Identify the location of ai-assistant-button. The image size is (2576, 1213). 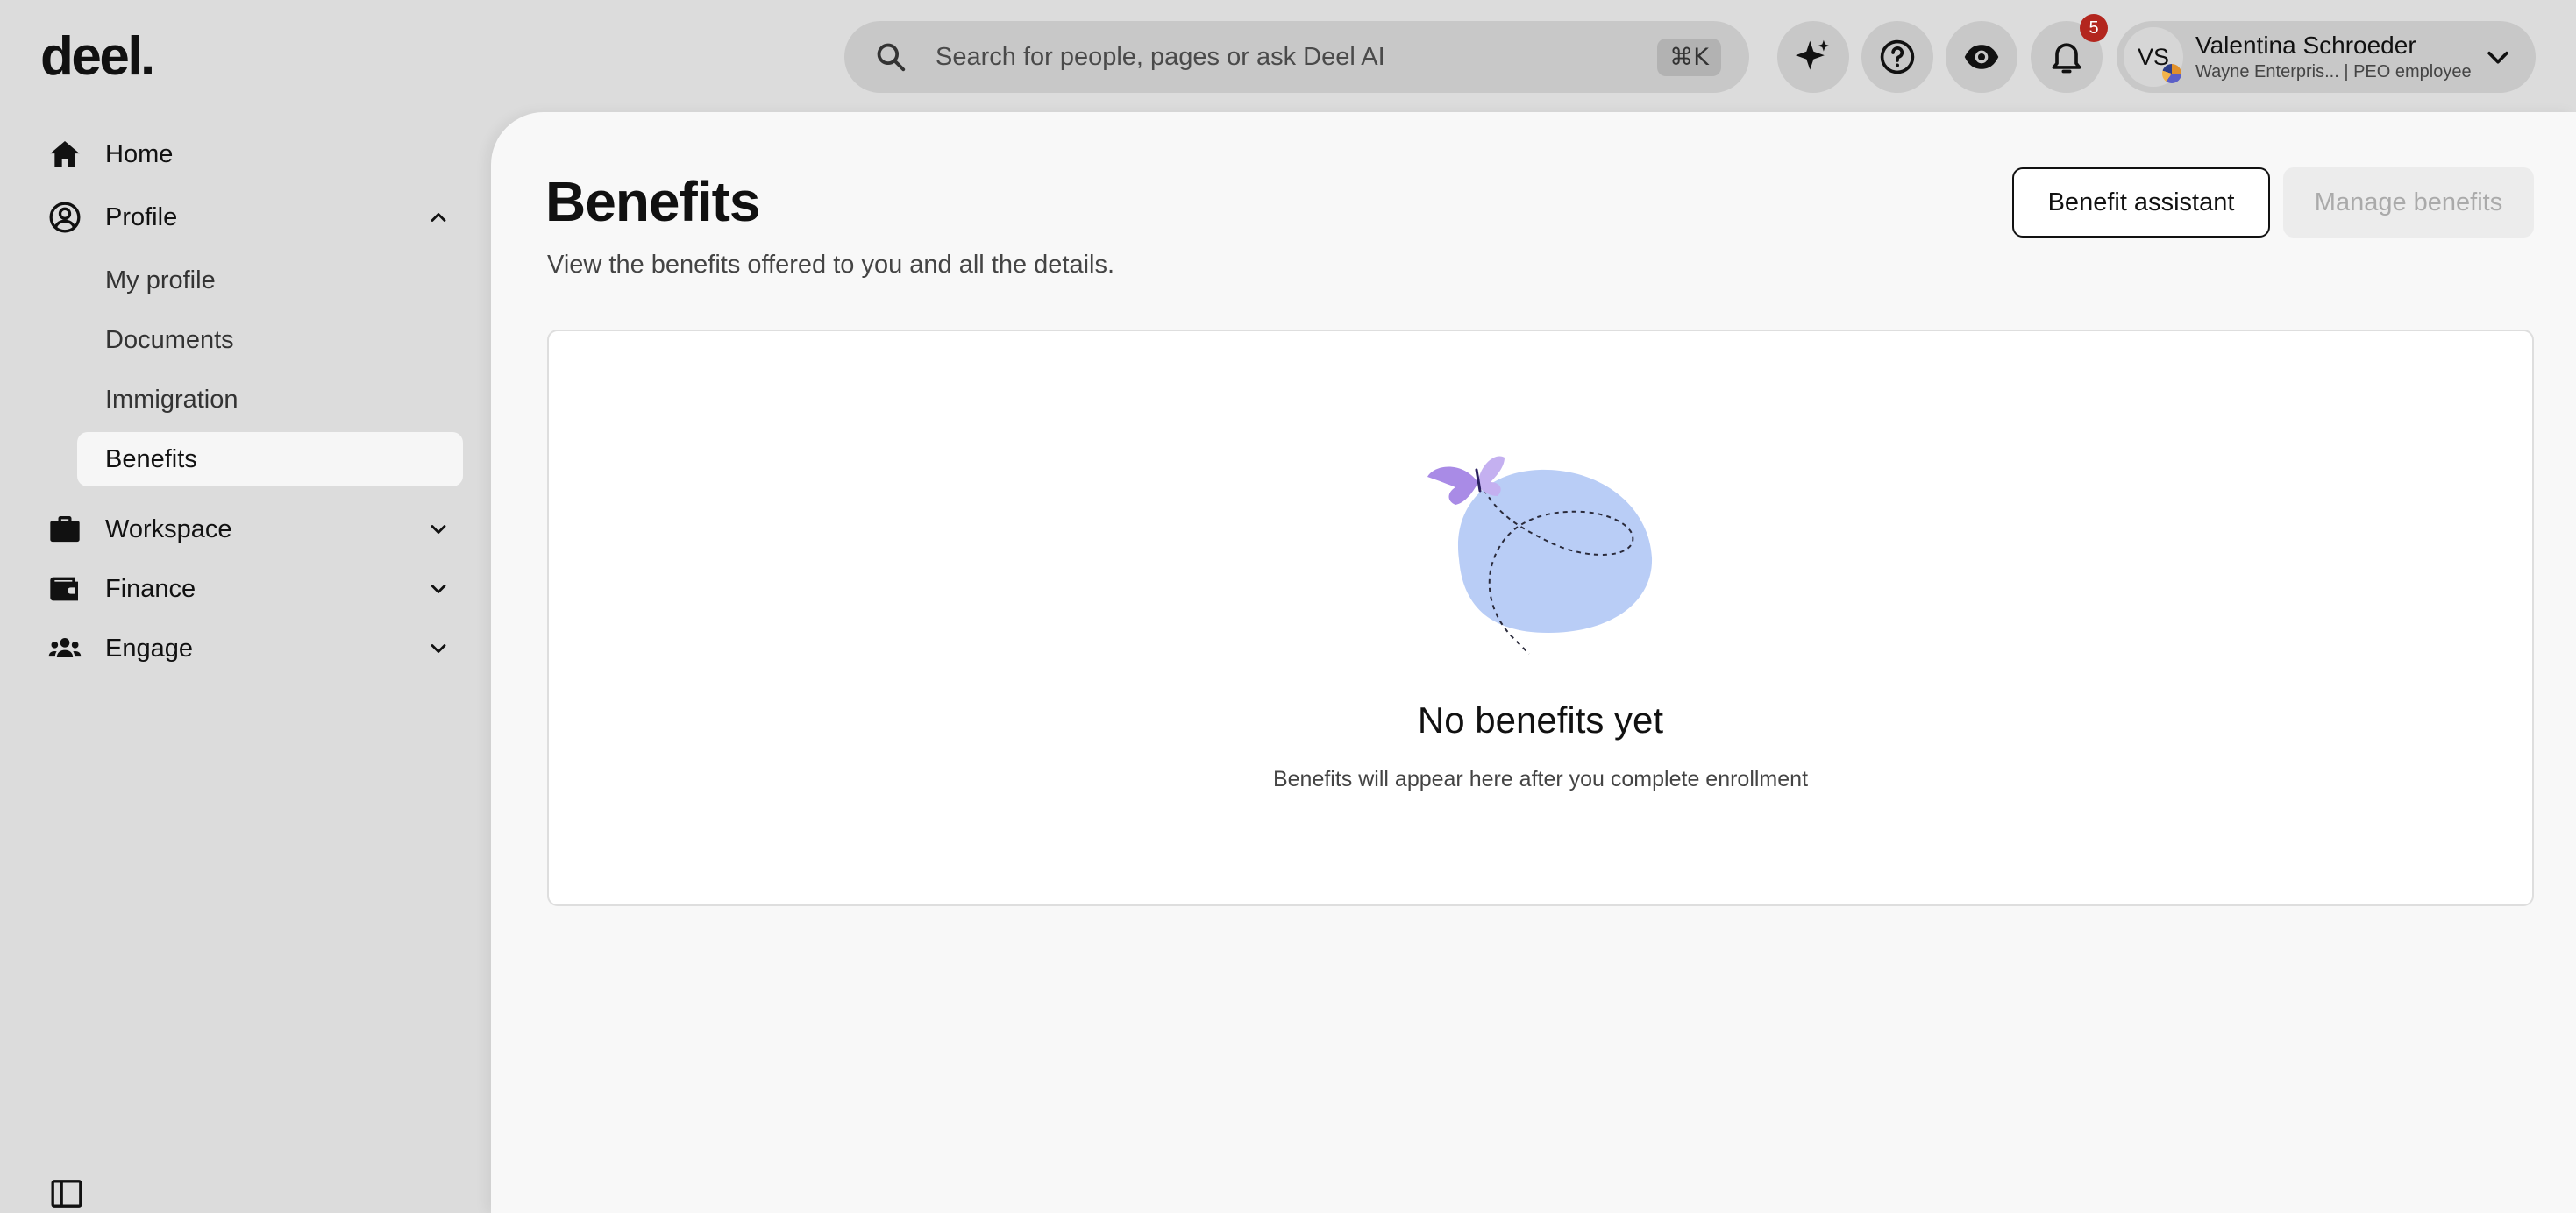
(1813, 57).